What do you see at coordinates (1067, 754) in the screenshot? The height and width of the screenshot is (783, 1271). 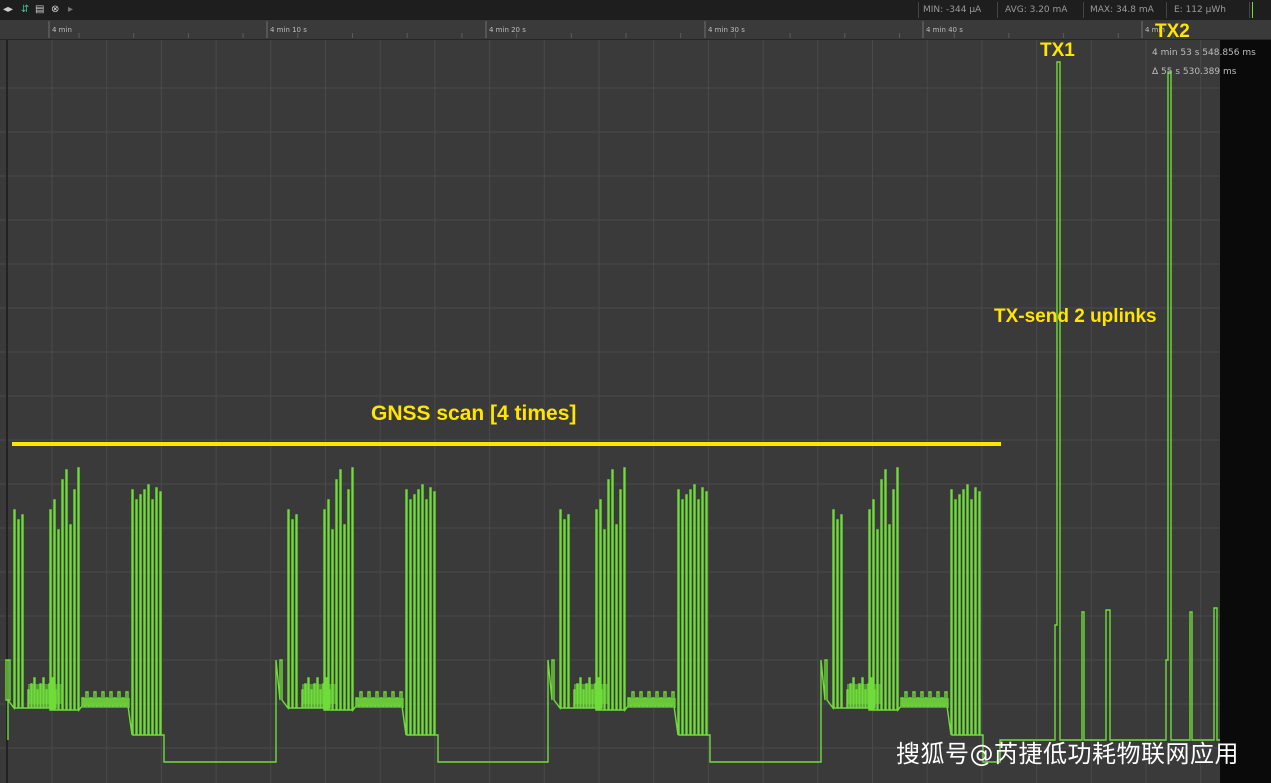 I see `watermark: 搜狐号@芮捷低功耗物联网应用` at bounding box center [1067, 754].